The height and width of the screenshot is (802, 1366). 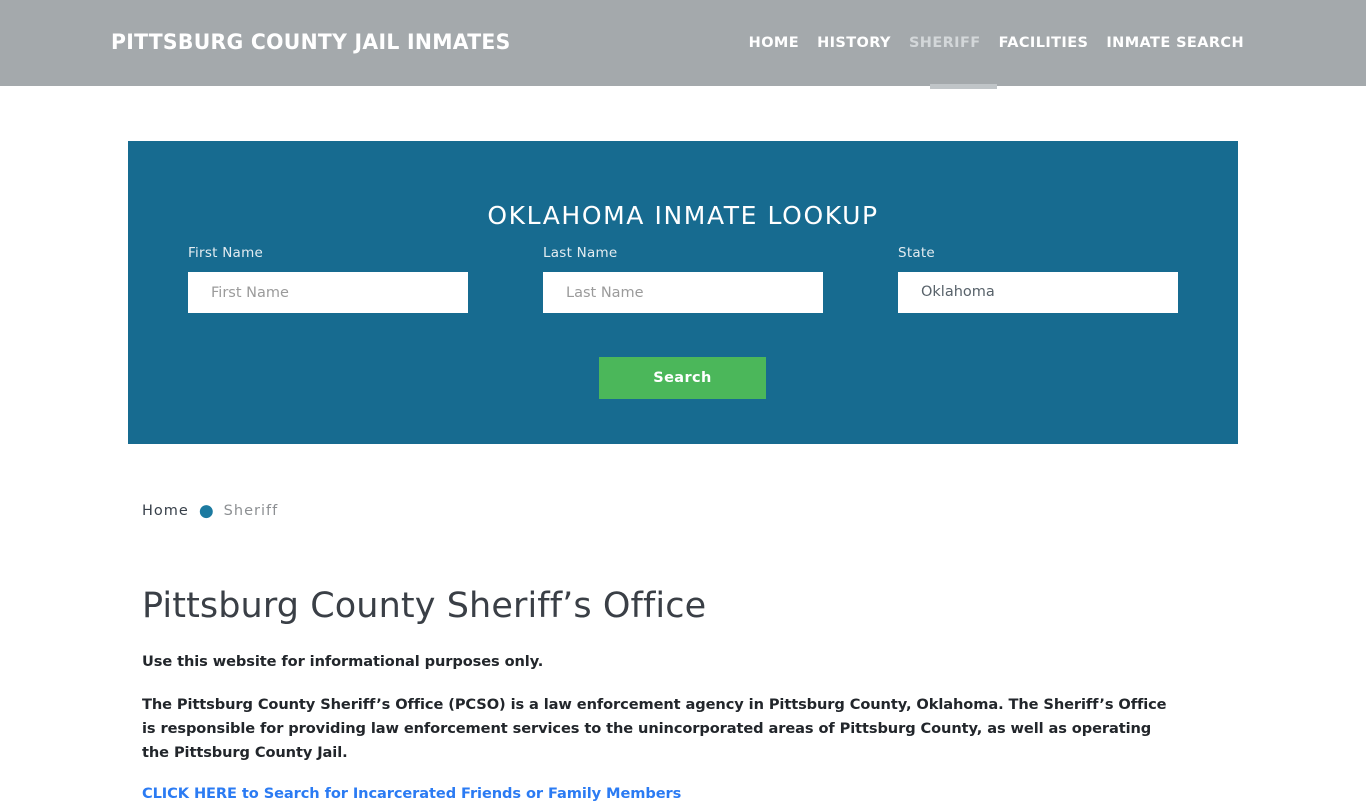 I want to click on nav-item-inmate-search: Inmate Search, so click(x=1175, y=43).